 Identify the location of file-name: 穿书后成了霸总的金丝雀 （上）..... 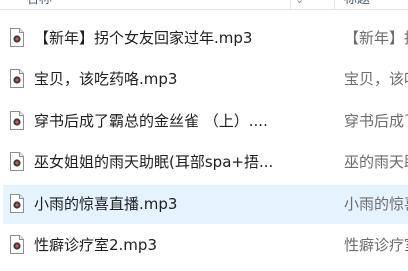
(151, 120).